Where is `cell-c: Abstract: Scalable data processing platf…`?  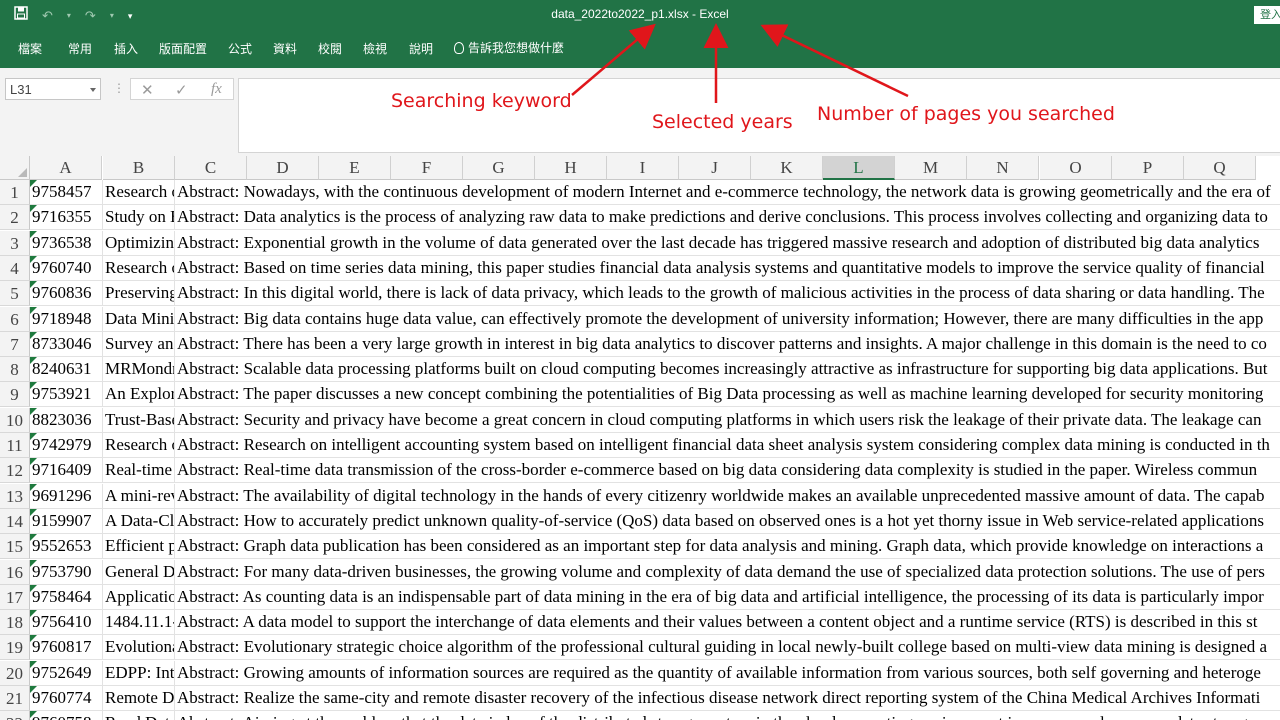
cell-c: Abstract: Scalable data processing platf… is located at coordinates (727, 370).